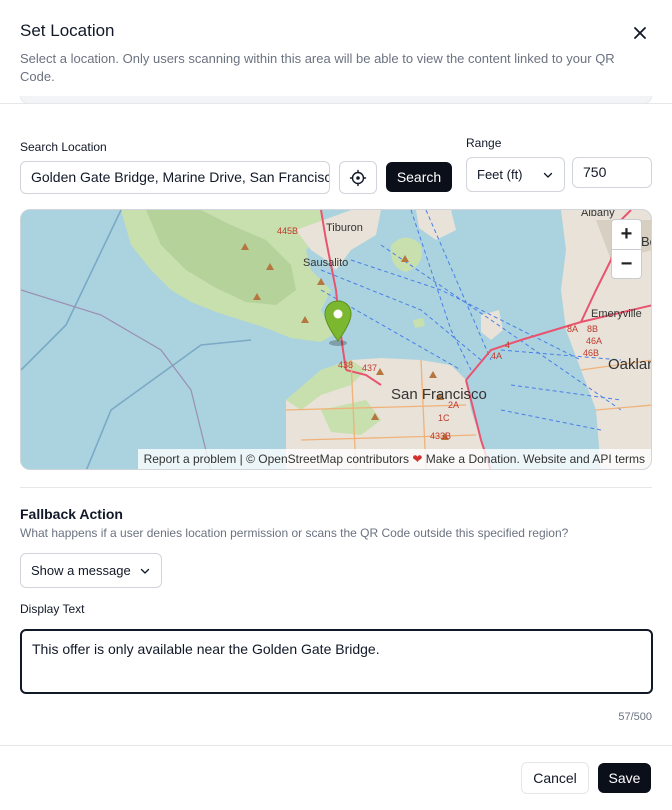  Describe the element at coordinates (555, 778) in the screenshot. I see `cancel-button: Cancel` at that location.